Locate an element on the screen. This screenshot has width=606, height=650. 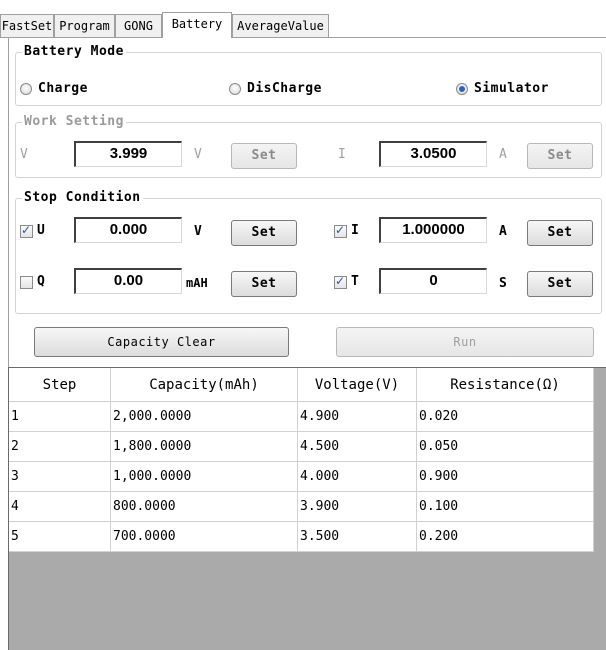
tab-label: GONG is located at coordinates (138, 26).